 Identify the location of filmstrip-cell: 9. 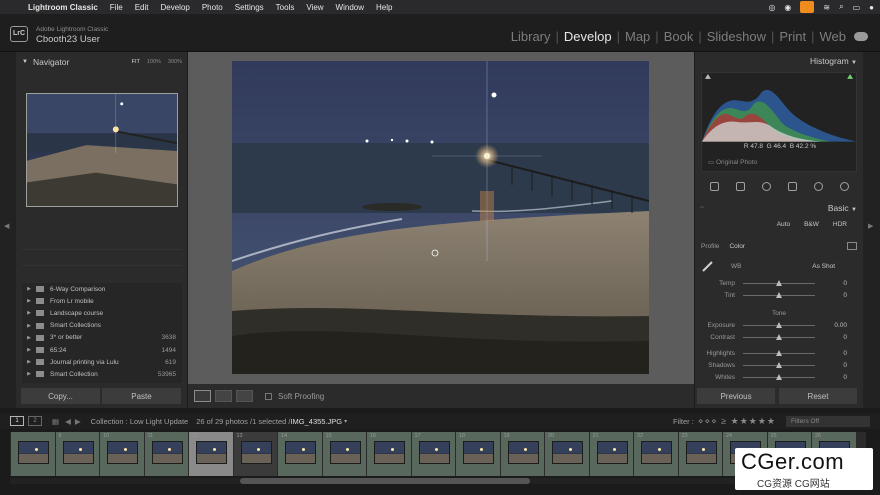
(76, 454).